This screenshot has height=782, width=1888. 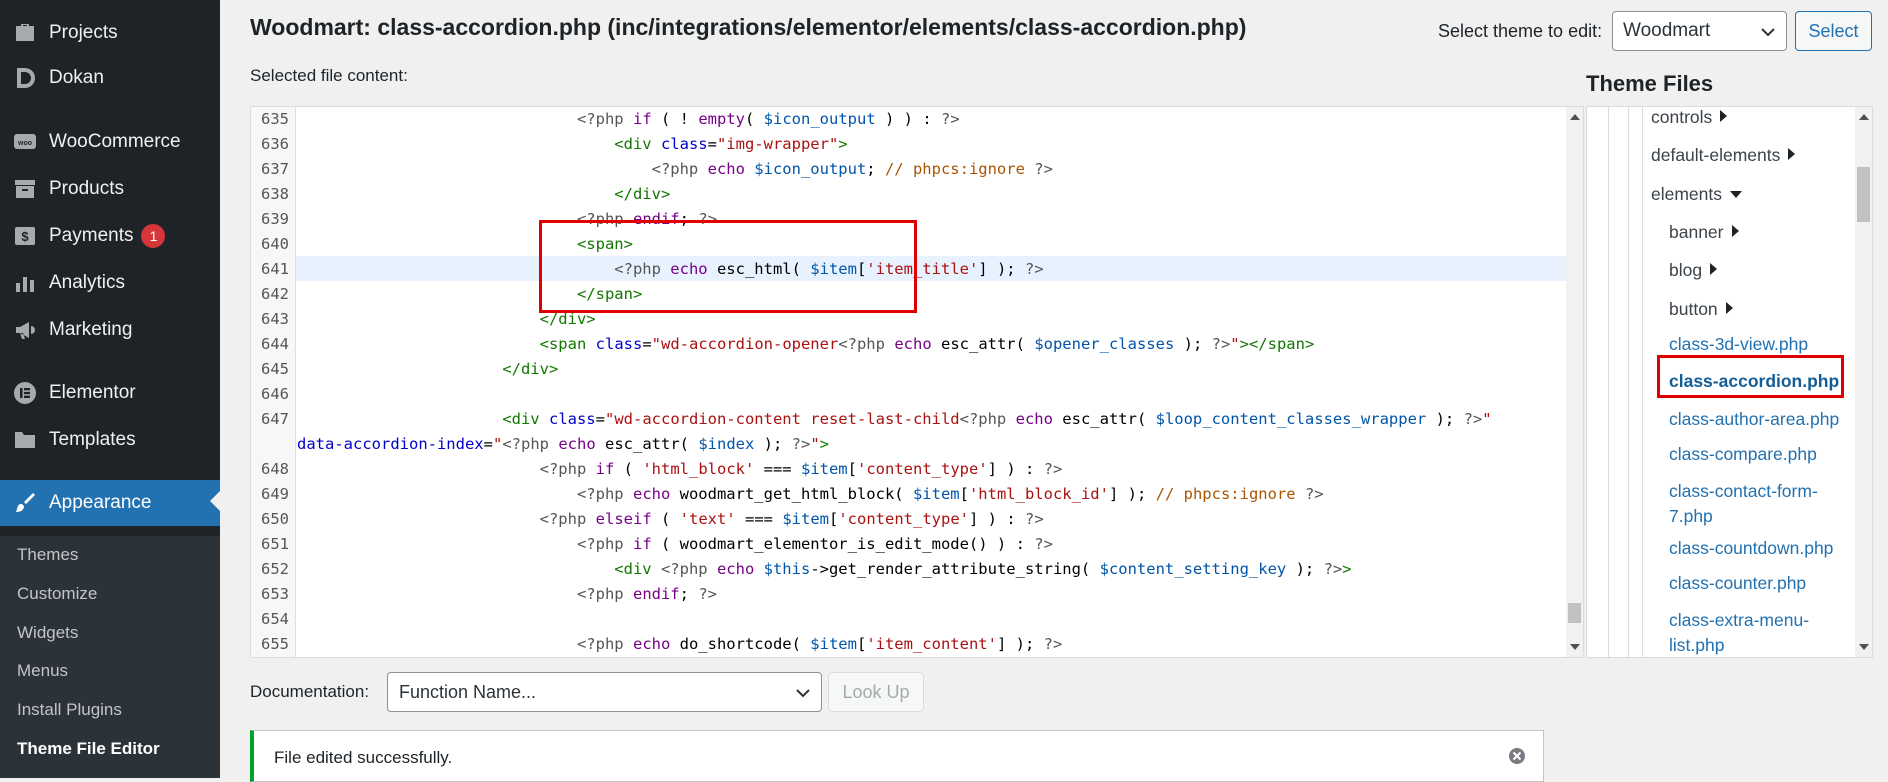 I want to click on line-number: 637, so click(x=275, y=169).